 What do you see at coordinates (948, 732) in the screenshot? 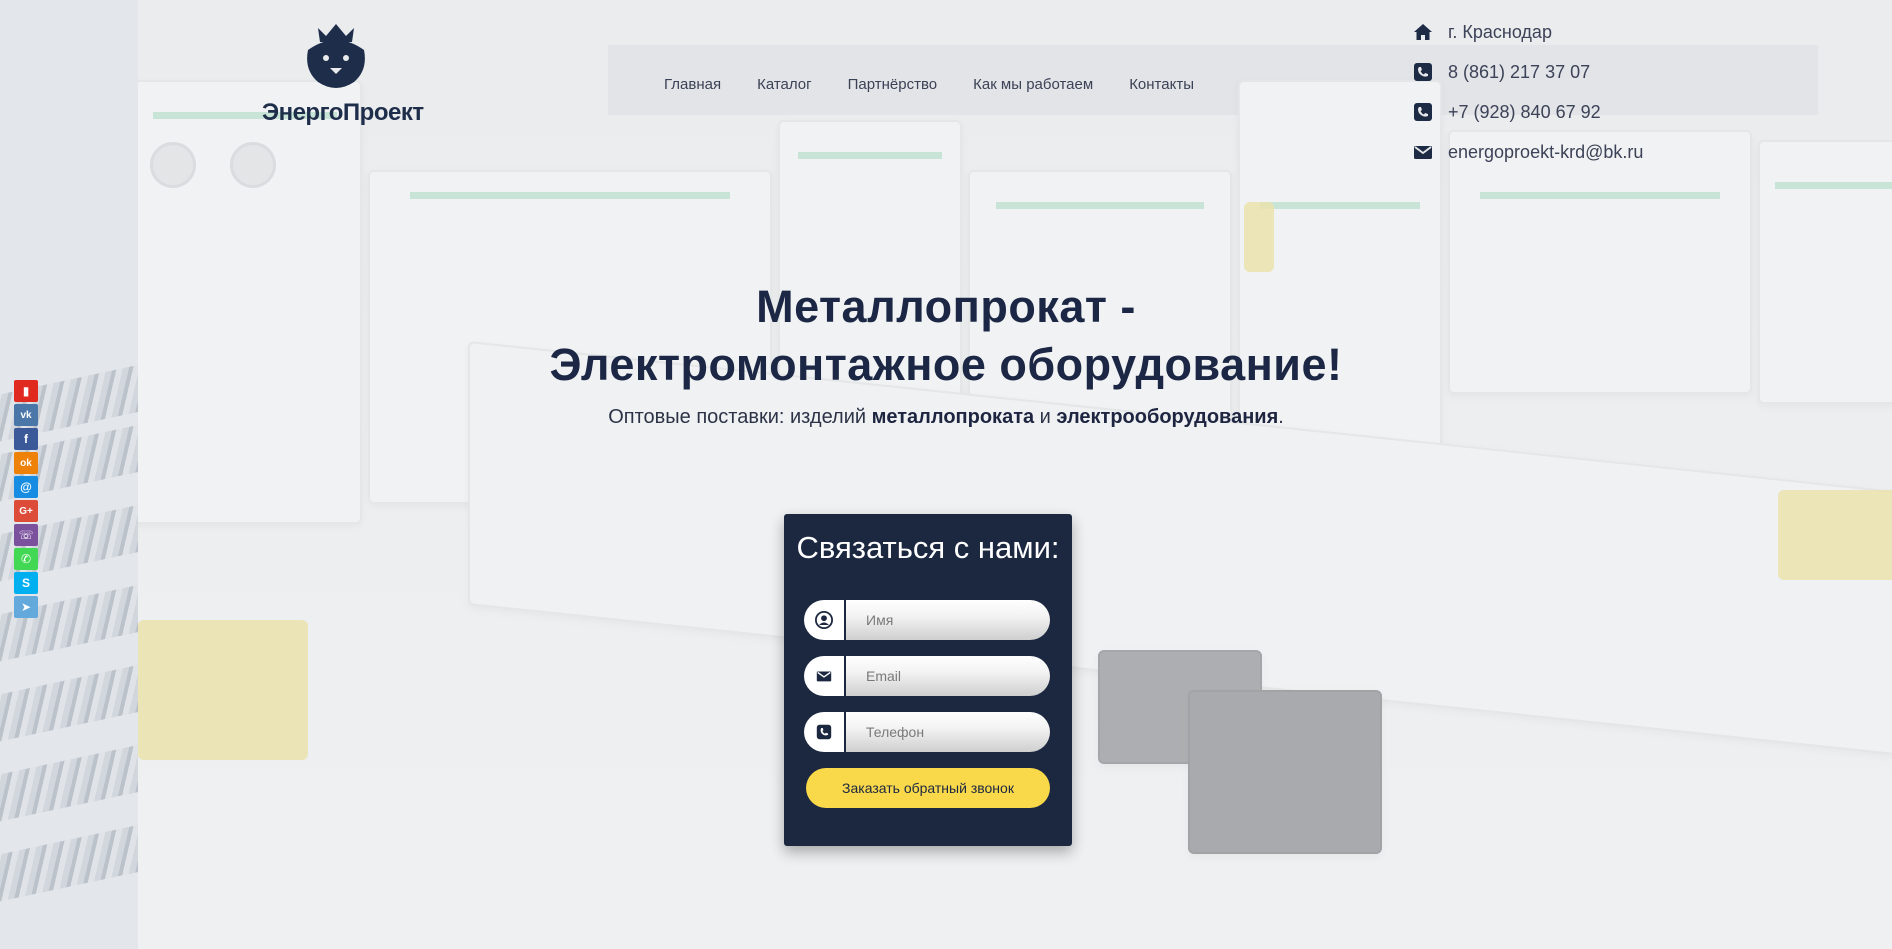
I see `phone-input` at bounding box center [948, 732].